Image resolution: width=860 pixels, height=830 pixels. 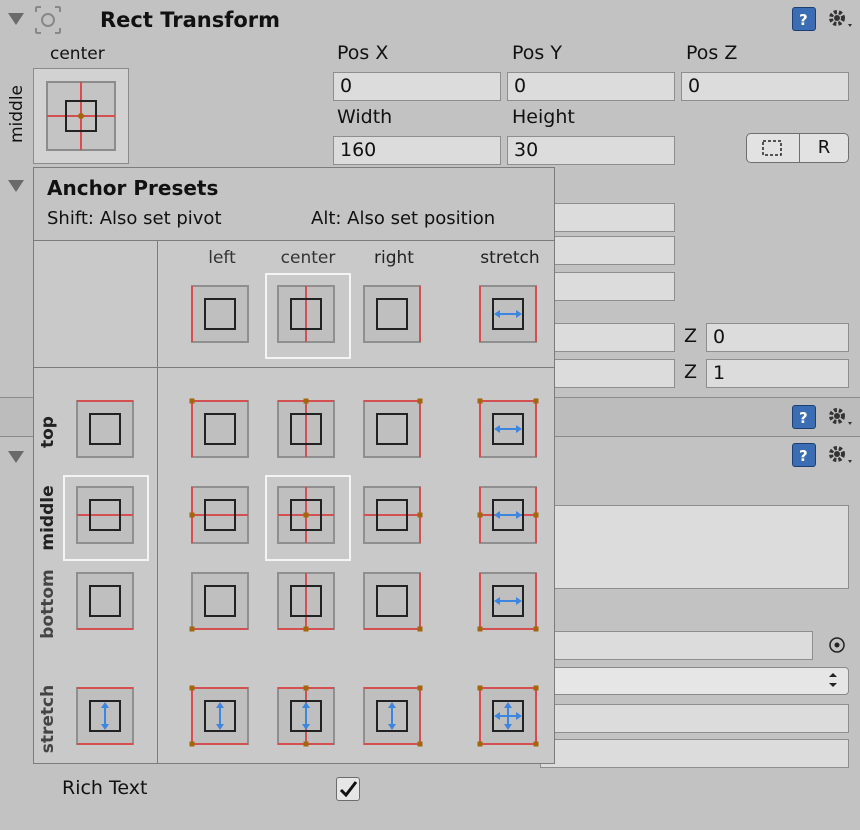 I want to click on anchor-preset-stretch-center, so click(x=306, y=716).